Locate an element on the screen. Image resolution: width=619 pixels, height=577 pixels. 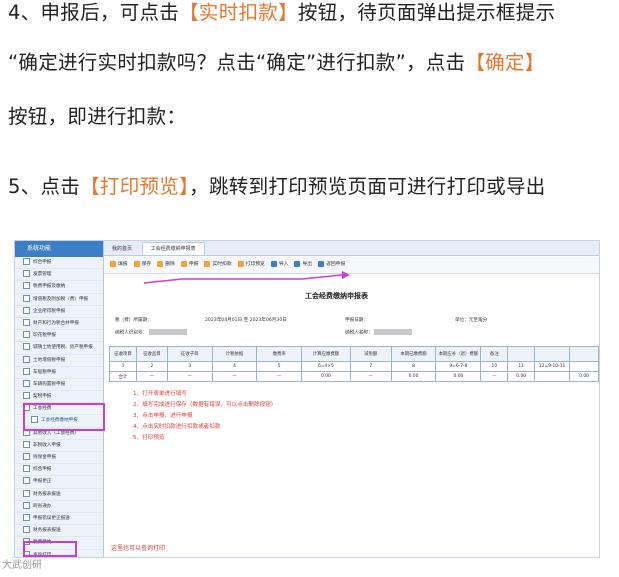
period-label: 税（费）所属期： is located at coordinates (133, 320).